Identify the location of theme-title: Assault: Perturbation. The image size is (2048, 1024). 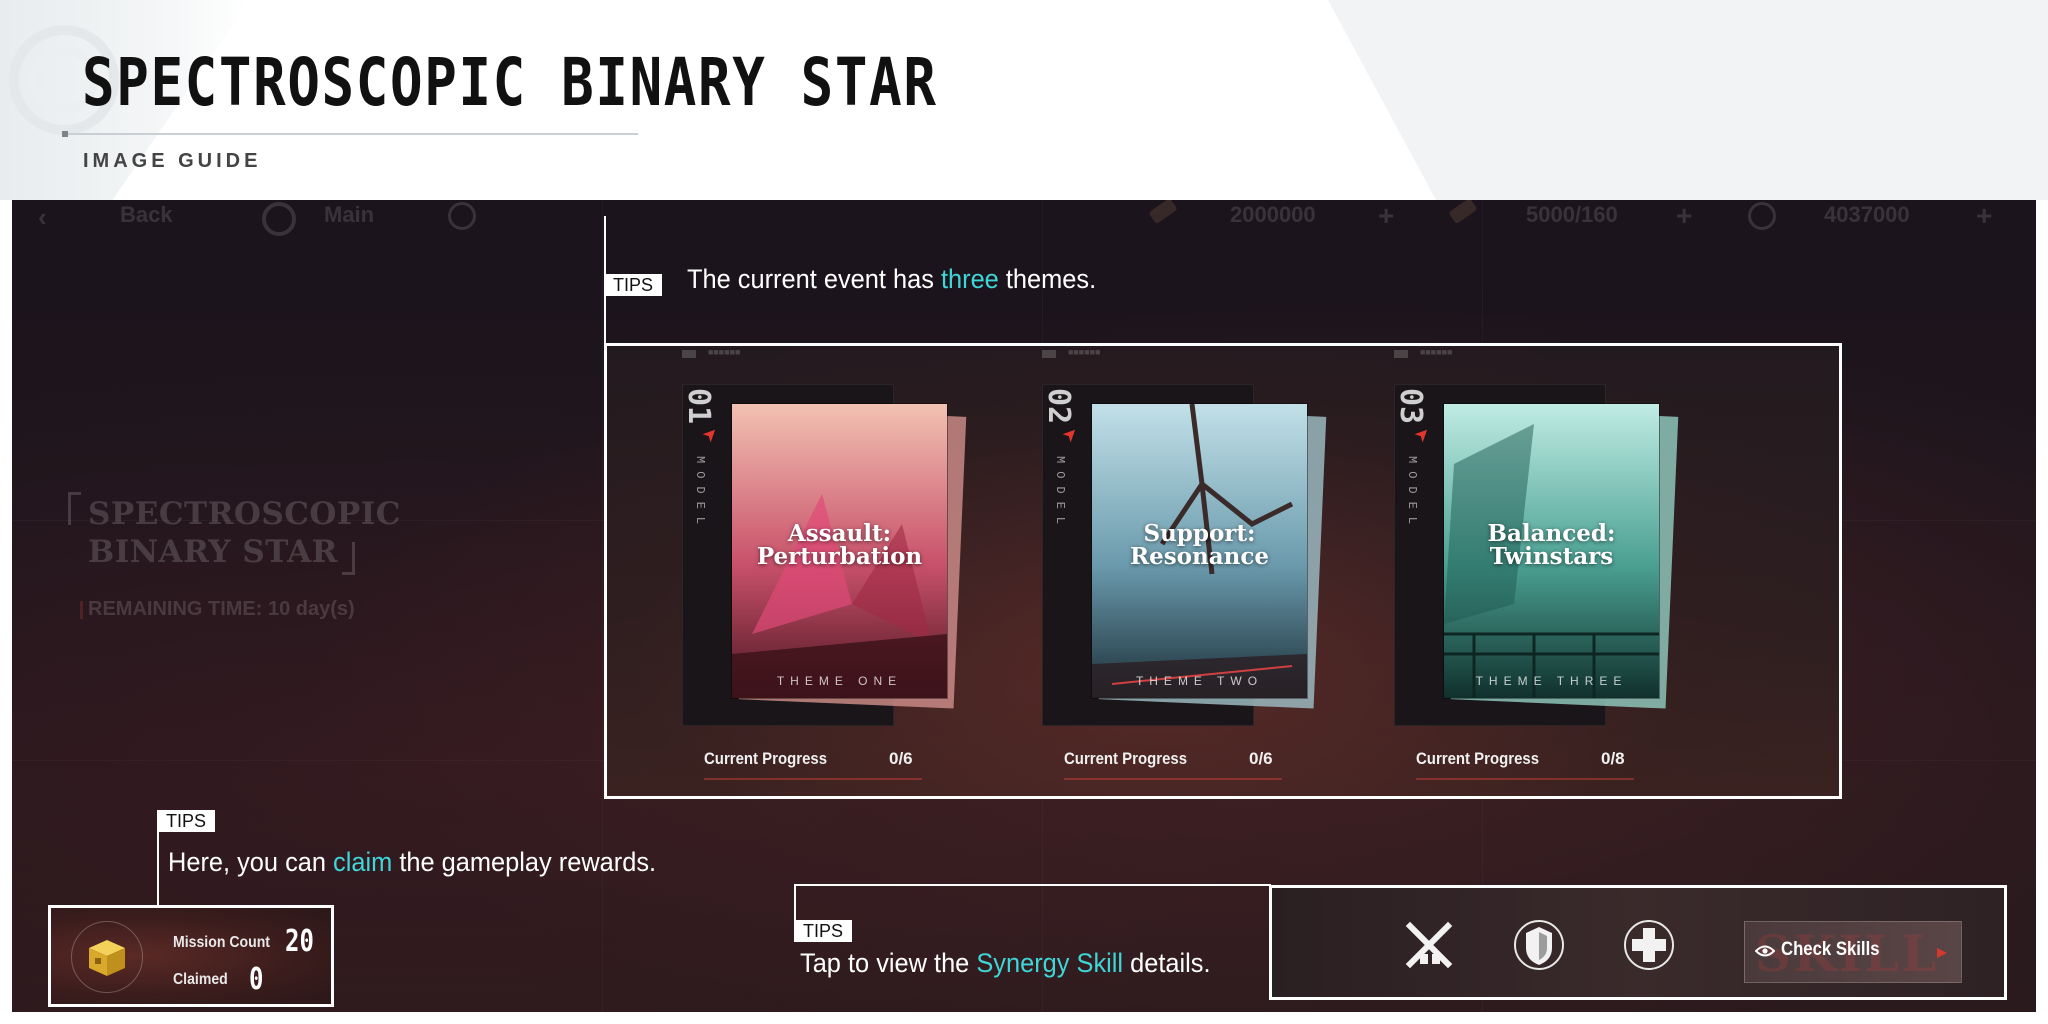
(839, 545).